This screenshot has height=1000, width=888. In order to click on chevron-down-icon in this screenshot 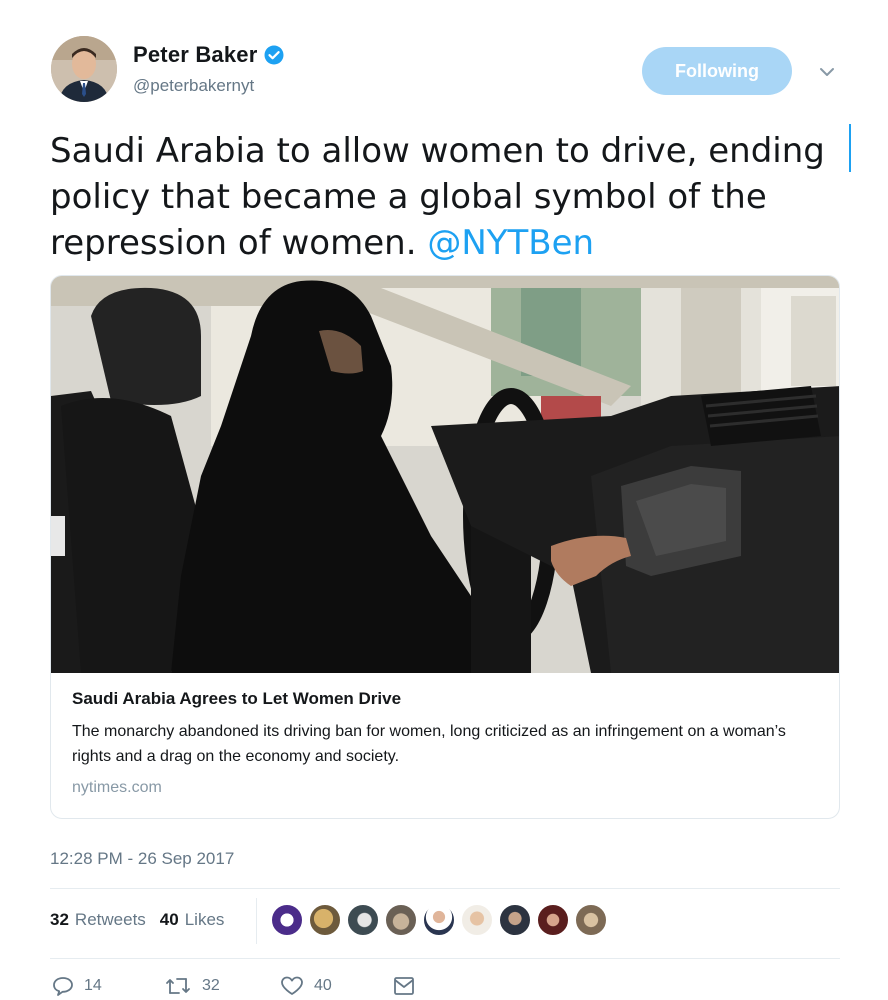, I will do `click(827, 72)`.